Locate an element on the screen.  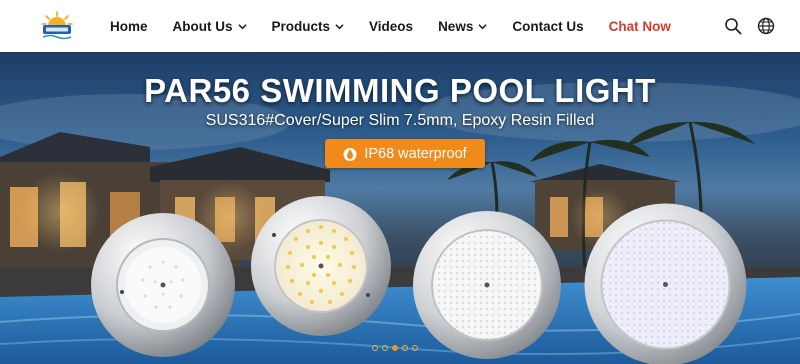
ip68-badge: IP68 waterproof is located at coordinates (405, 153).